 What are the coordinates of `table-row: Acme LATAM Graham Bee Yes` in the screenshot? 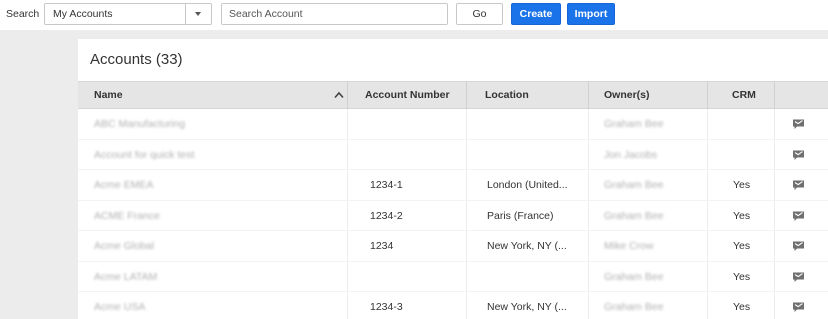 It's located at (453, 277).